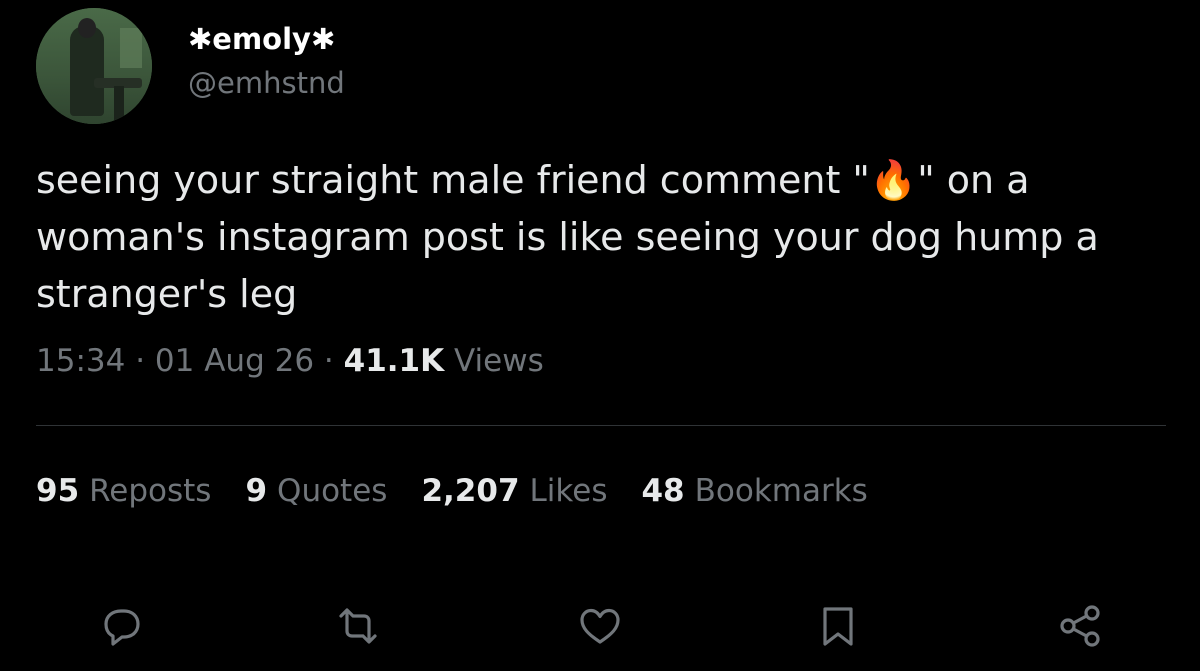  I want to click on reposts-stat: 95 Reposts, so click(123, 491).